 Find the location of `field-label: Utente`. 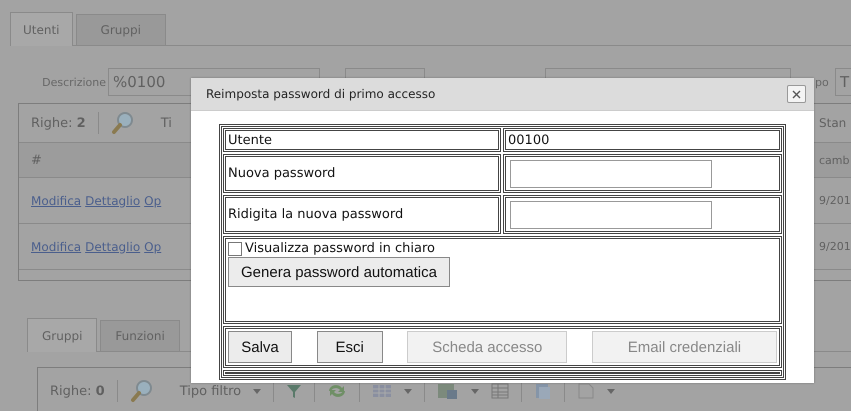

field-label: Utente is located at coordinates (362, 140).